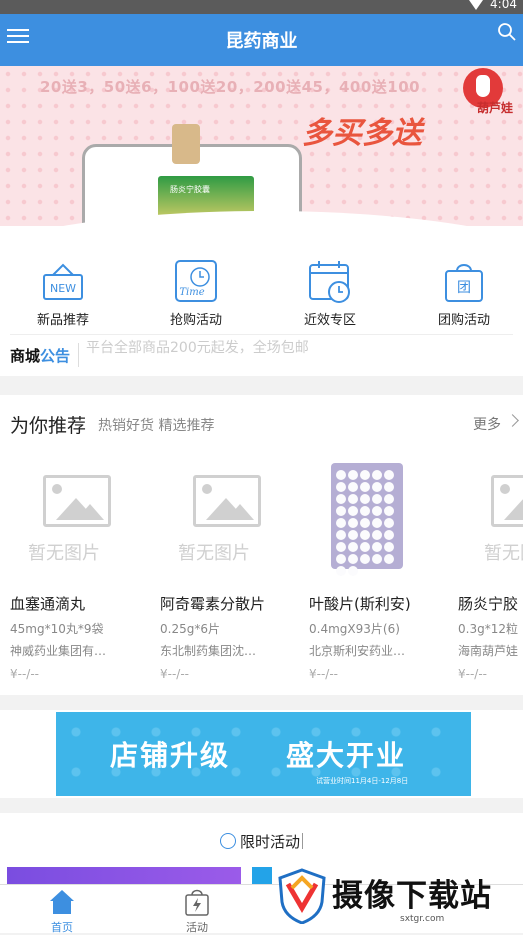 Image resolution: width=523 pixels, height=935 pixels. I want to click on notice-text: 平台全部商品200元起发，全场包邮, so click(197, 348).